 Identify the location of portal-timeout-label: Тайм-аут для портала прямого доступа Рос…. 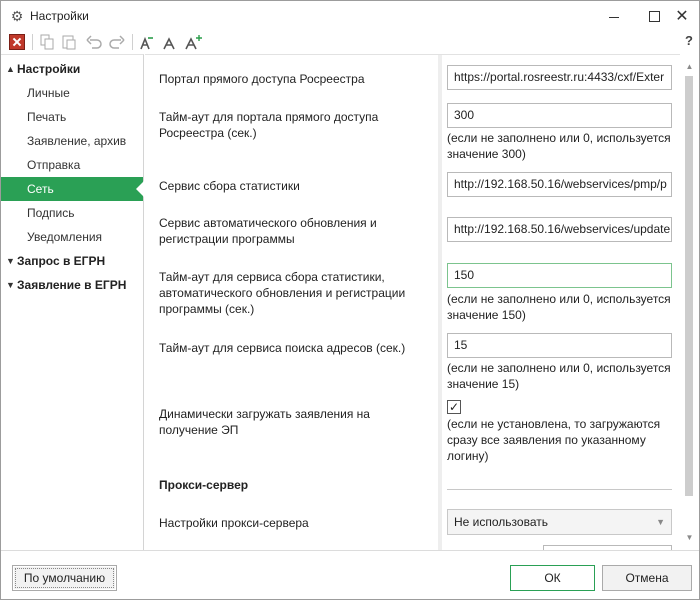
(269, 125).